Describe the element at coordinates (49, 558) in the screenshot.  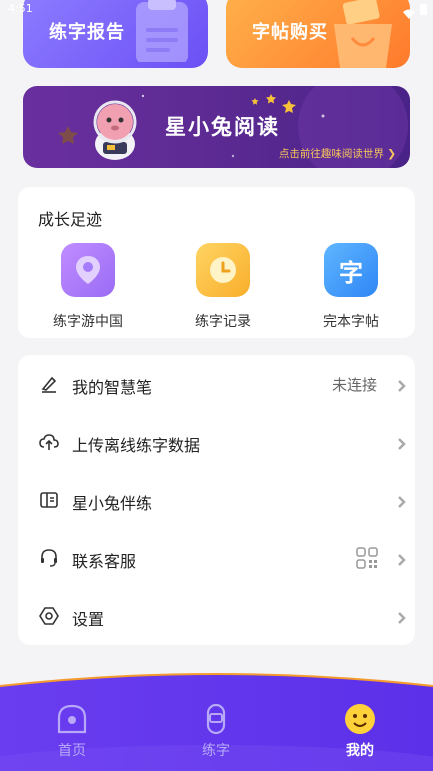
I see `headset-icon` at that location.